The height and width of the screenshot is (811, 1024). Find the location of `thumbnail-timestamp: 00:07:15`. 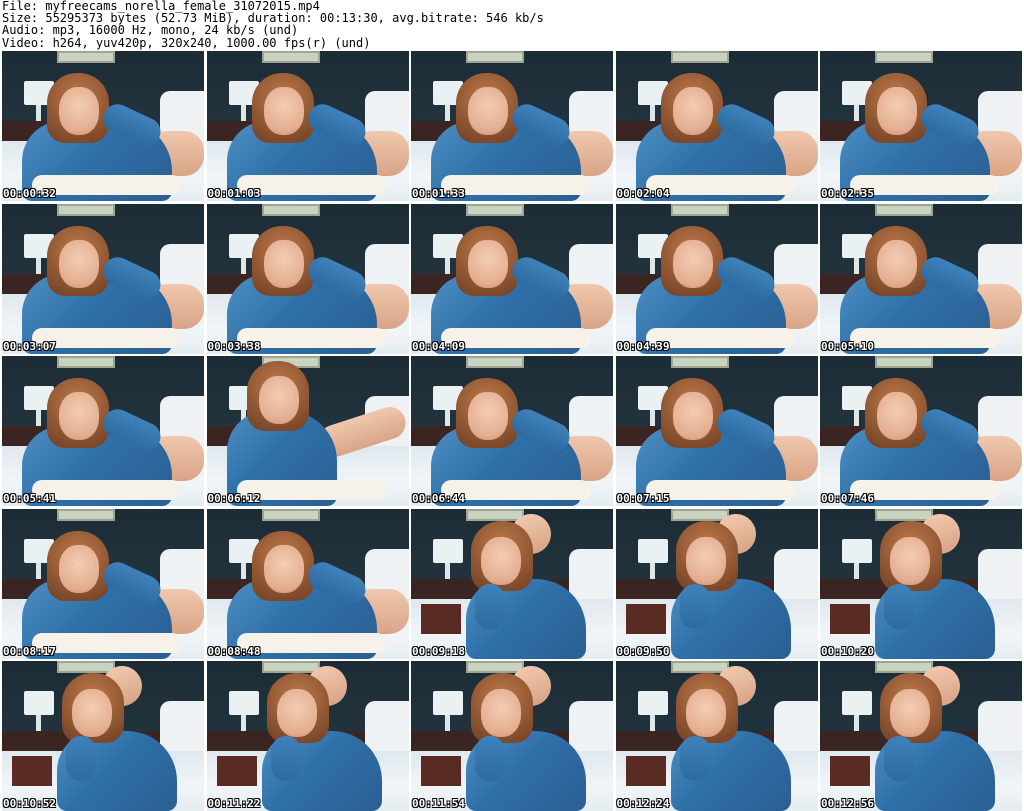

thumbnail-timestamp: 00:07:15 is located at coordinates (643, 498).